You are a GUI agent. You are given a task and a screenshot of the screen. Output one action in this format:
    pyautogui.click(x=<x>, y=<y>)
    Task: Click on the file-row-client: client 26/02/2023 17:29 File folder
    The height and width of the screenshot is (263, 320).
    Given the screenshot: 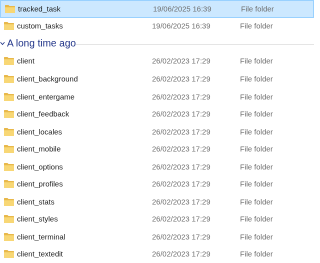 What is the action you would take?
    pyautogui.click(x=157, y=62)
    